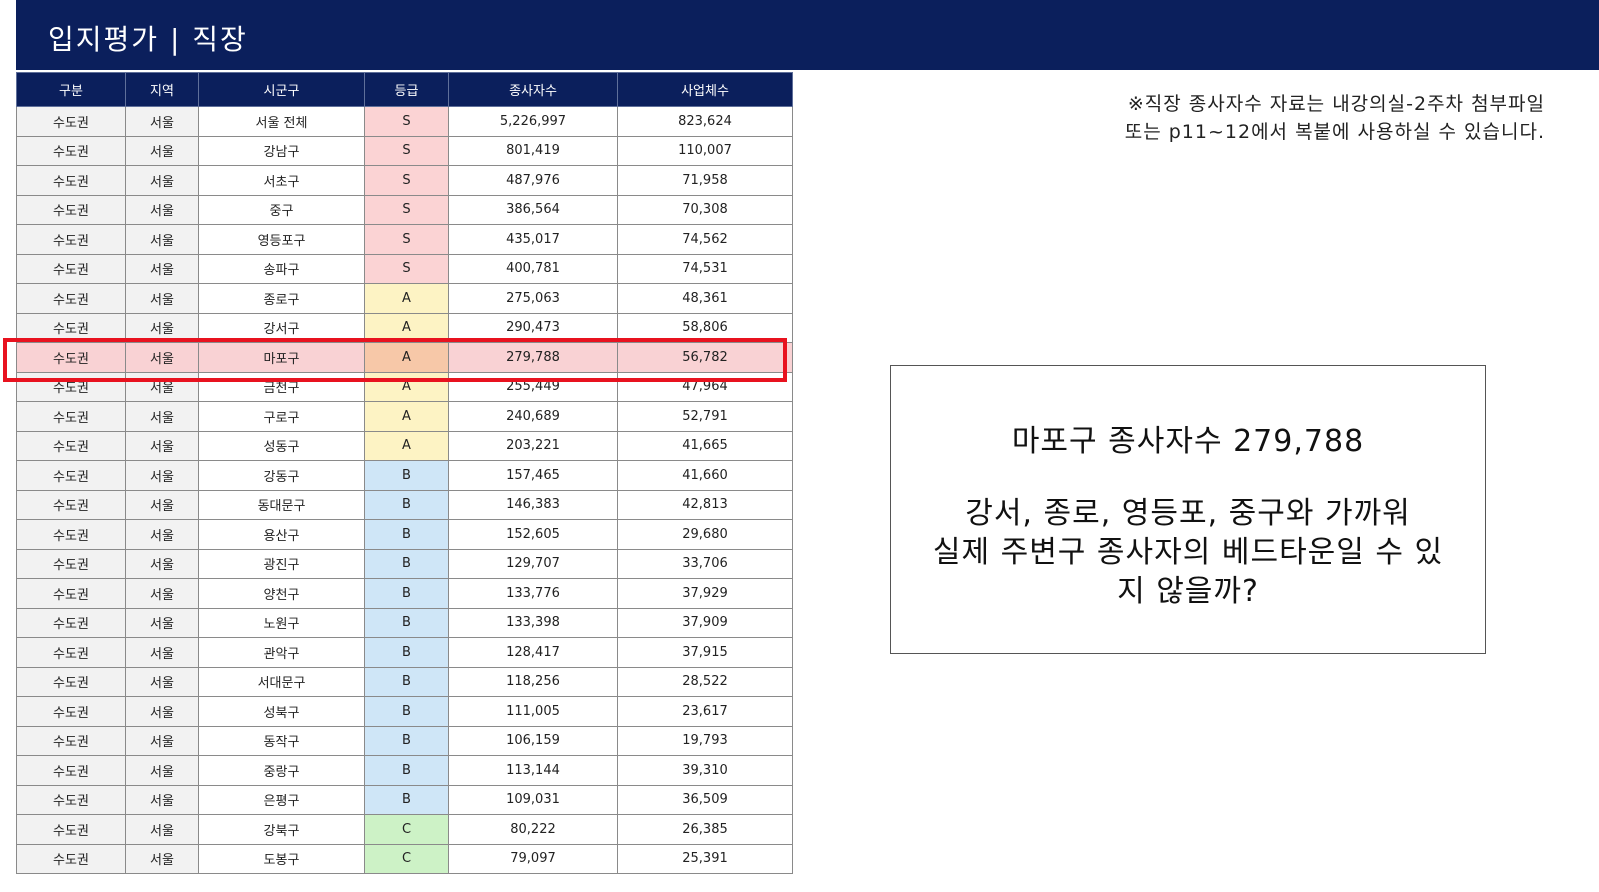  What do you see at coordinates (281, 386) in the screenshot?
I see `cell-district: 금천구` at bounding box center [281, 386].